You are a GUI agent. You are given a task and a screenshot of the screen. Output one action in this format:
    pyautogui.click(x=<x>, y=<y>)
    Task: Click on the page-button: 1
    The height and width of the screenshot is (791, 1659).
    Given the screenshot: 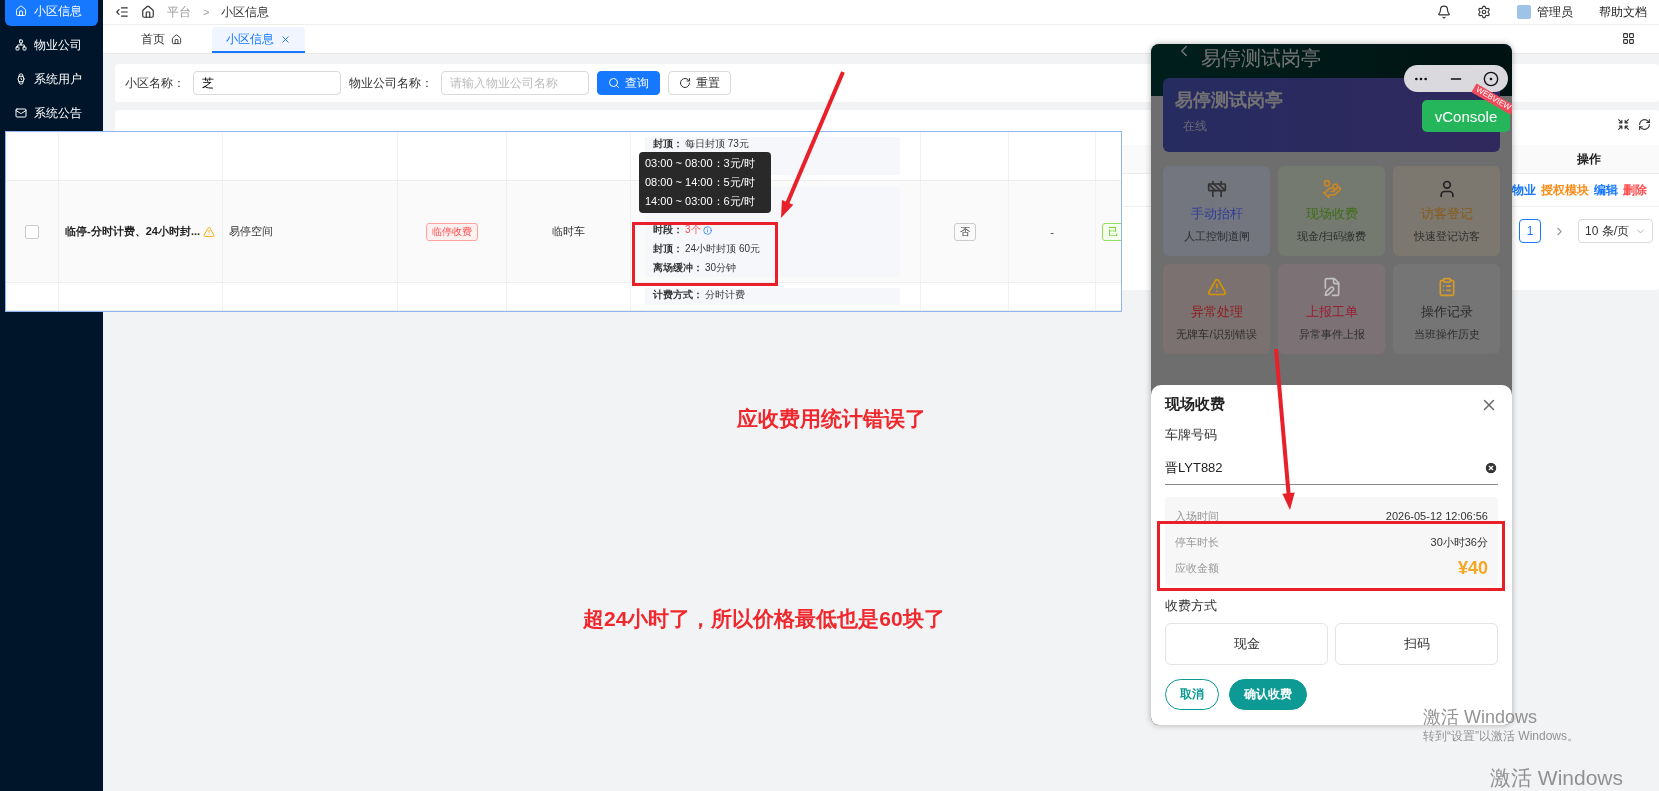 What is the action you would take?
    pyautogui.click(x=1530, y=231)
    